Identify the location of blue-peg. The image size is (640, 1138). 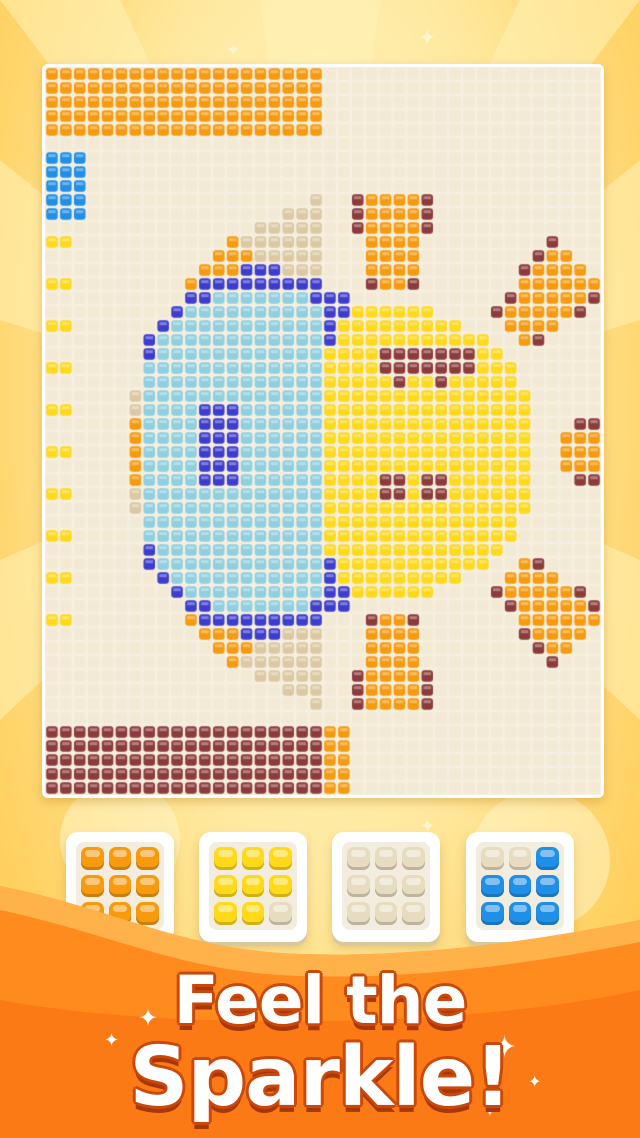
(547, 858).